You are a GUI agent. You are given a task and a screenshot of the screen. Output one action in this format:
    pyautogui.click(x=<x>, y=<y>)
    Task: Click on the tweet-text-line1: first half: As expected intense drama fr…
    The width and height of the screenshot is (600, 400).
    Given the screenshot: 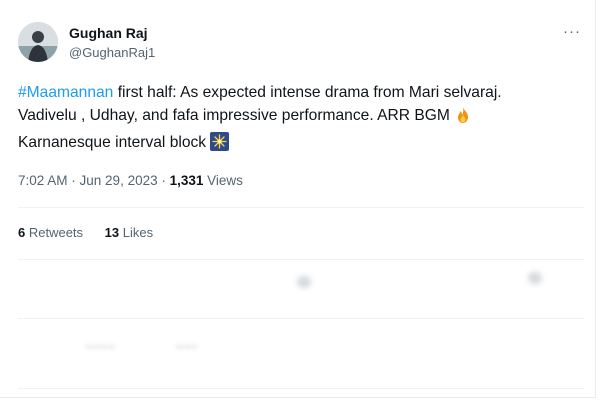 What is the action you would take?
    pyautogui.click(x=307, y=92)
    